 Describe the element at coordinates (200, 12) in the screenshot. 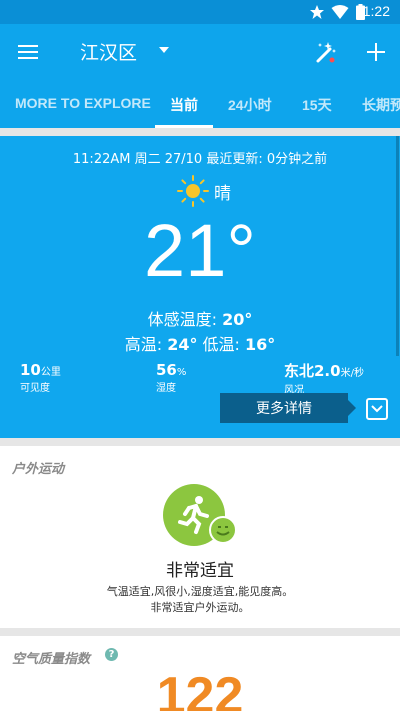

I see `status-bar: 11:22` at that location.